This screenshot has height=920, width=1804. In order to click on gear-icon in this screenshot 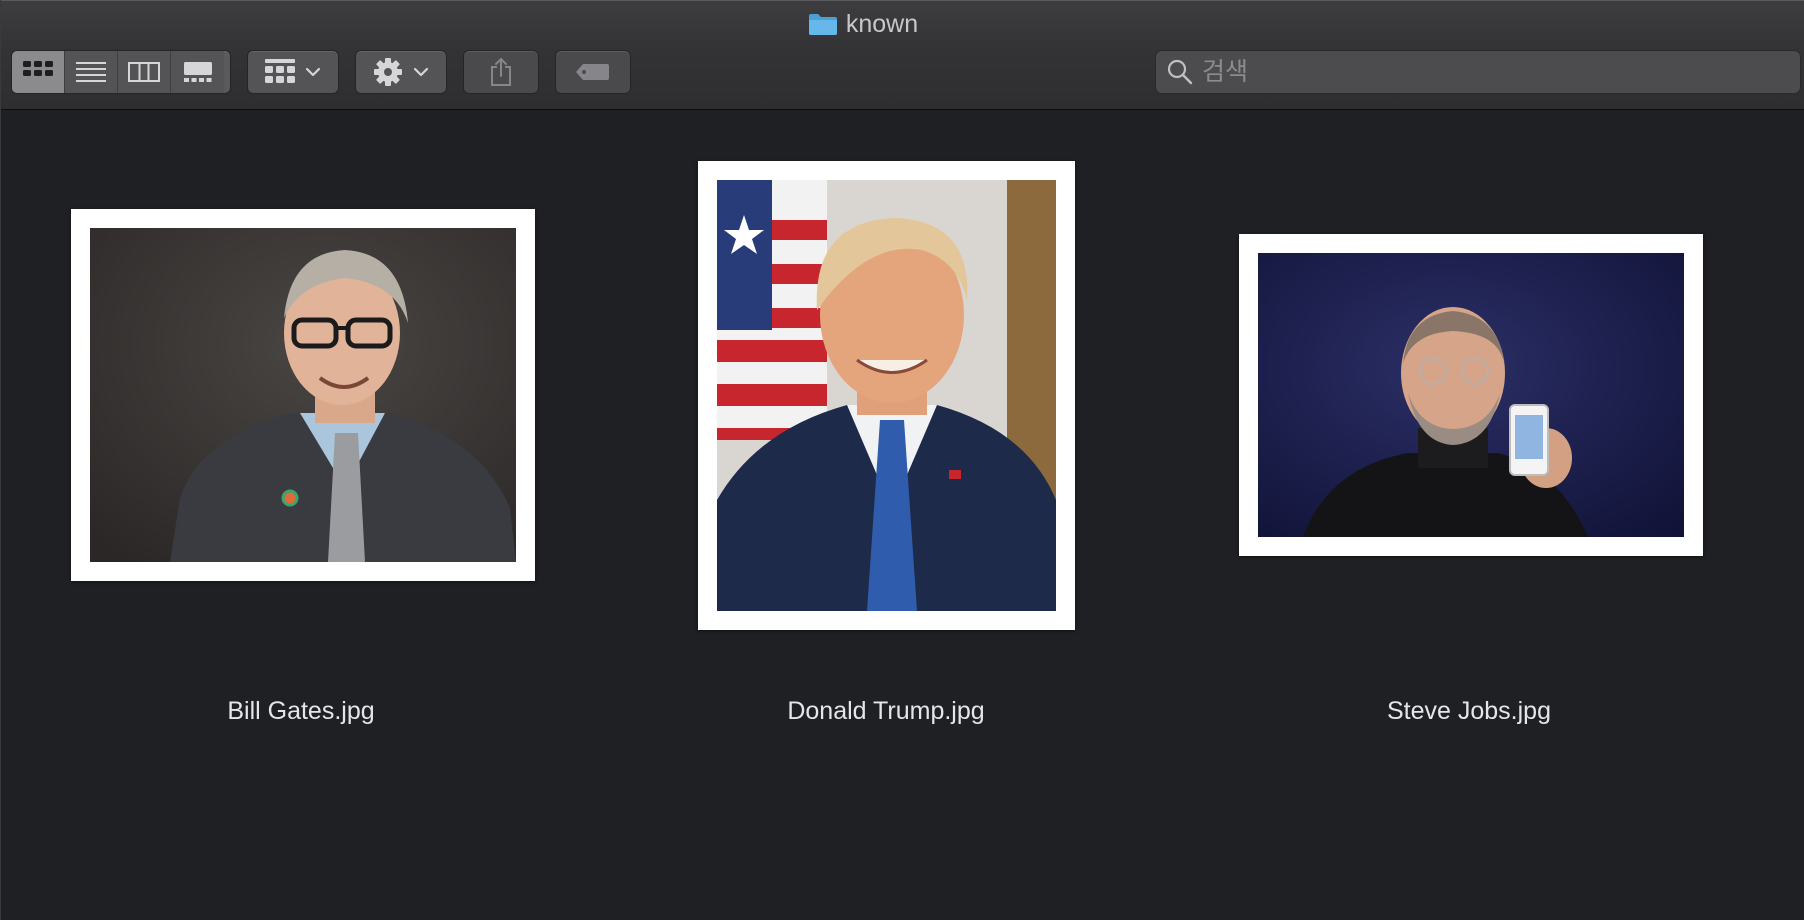, I will do `click(388, 72)`.